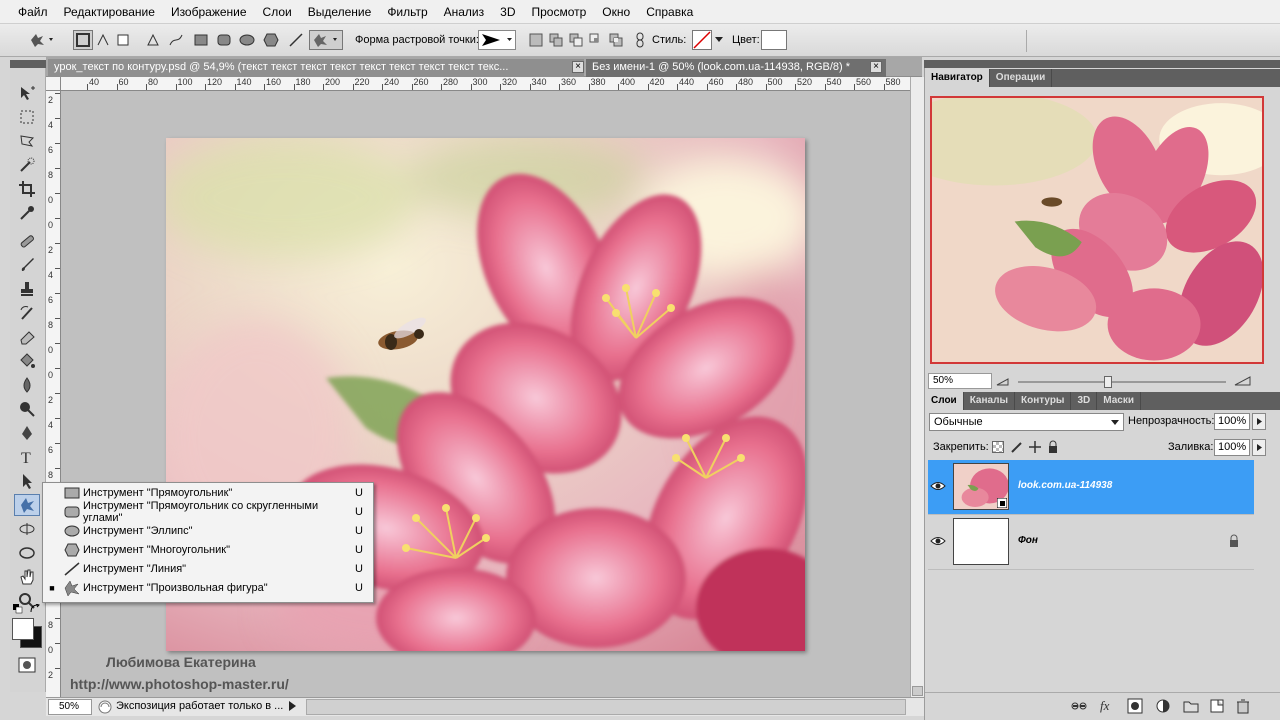 This screenshot has width=1280, height=720. What do you see at coordinates (27, 409) in the screenshot?
I see `dodge-tool` at bounding box center [27, 409].